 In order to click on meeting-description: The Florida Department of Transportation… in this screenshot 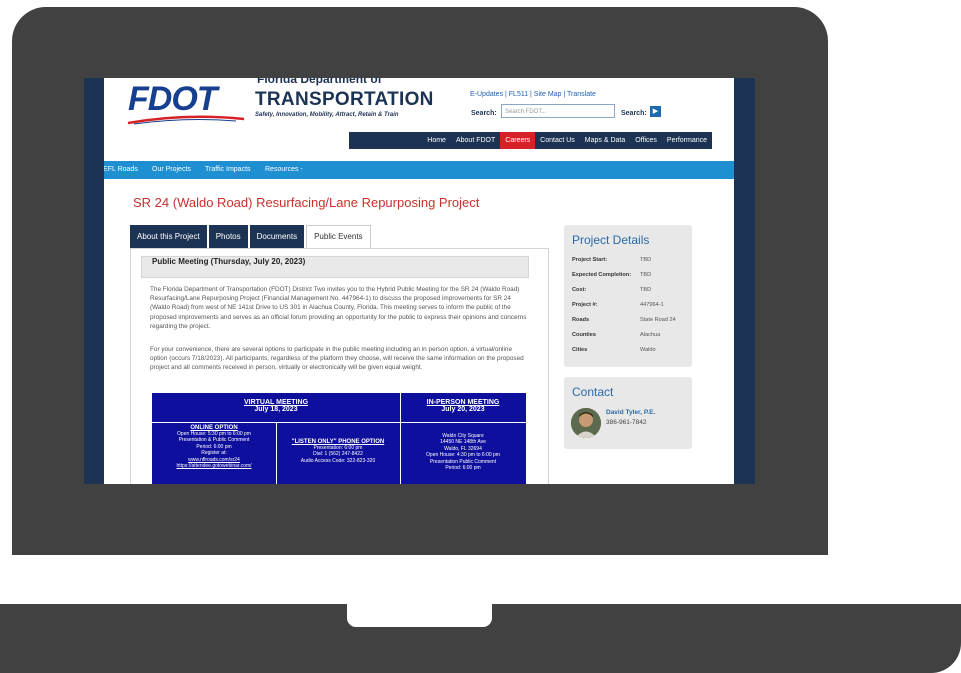, I will do `click(338, 308)`.